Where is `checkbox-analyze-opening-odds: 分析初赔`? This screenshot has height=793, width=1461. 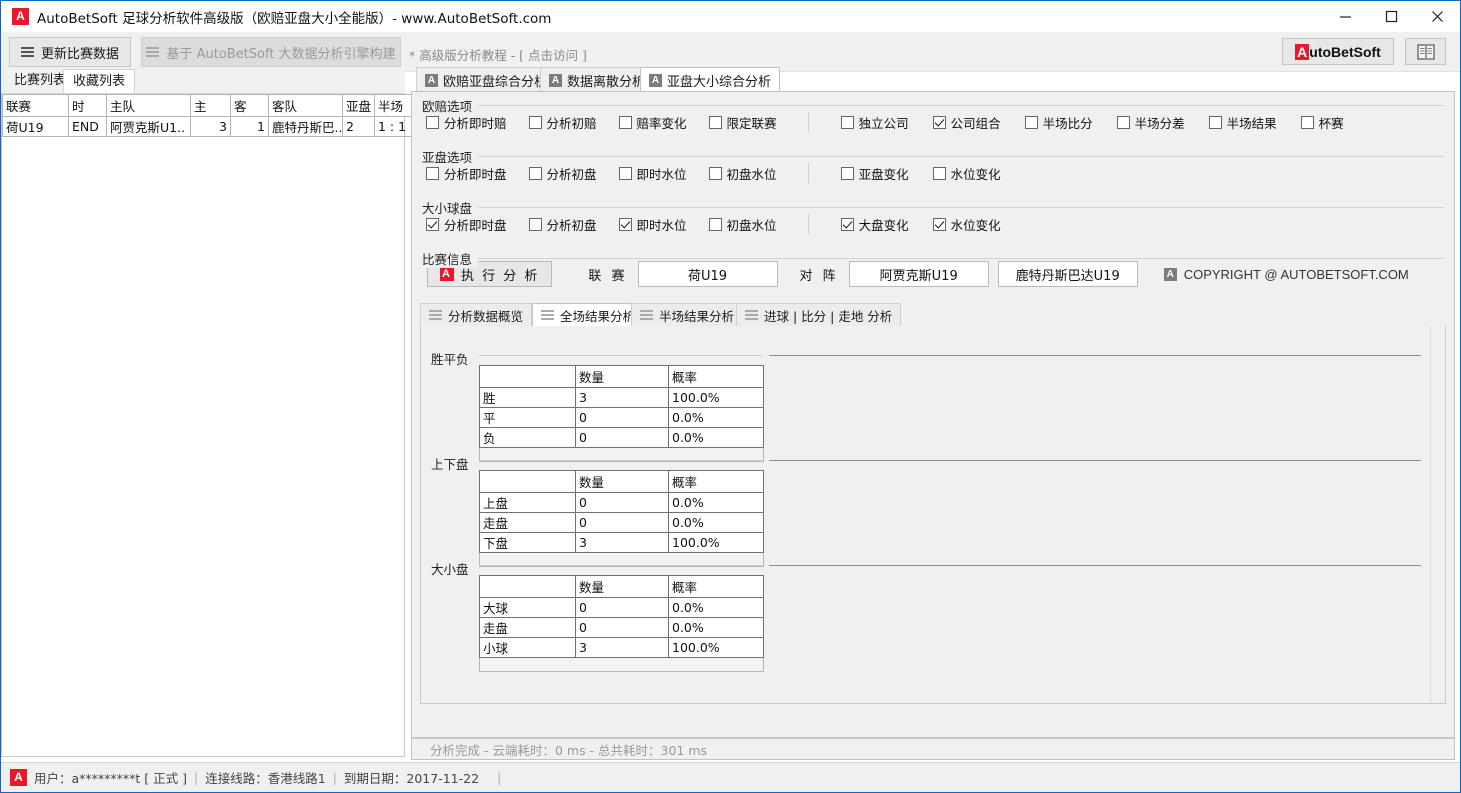 checkbox-analyze-opening-odds: 分析初赔 is located at coordinates (562, 122).